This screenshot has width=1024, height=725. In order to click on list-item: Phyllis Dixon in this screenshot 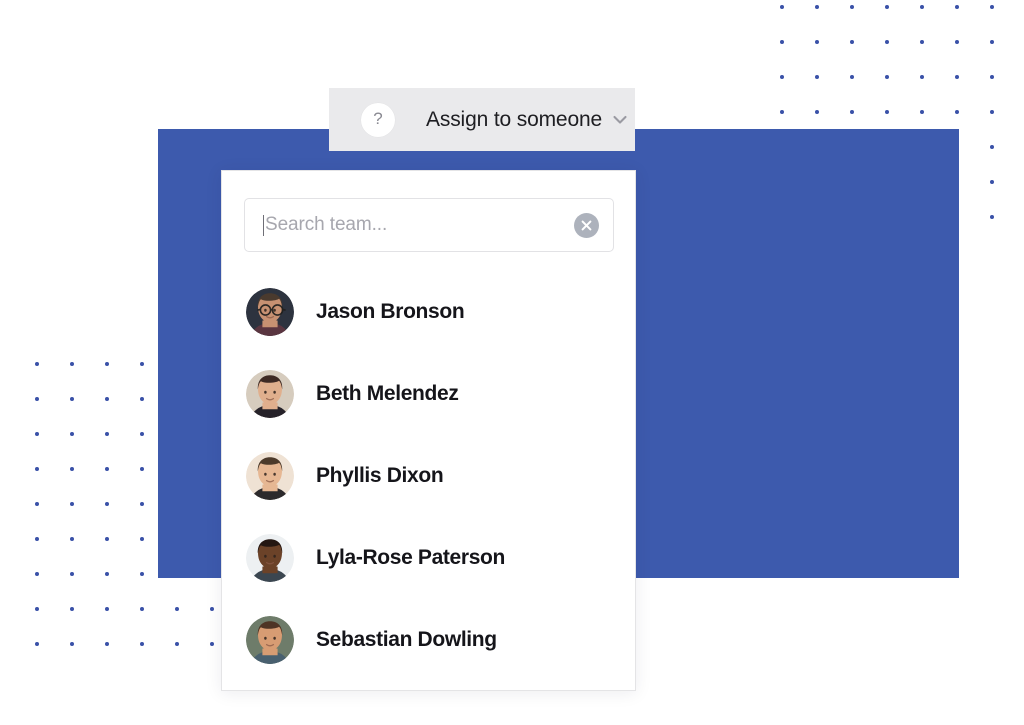, I will do `click(428, 476)`.